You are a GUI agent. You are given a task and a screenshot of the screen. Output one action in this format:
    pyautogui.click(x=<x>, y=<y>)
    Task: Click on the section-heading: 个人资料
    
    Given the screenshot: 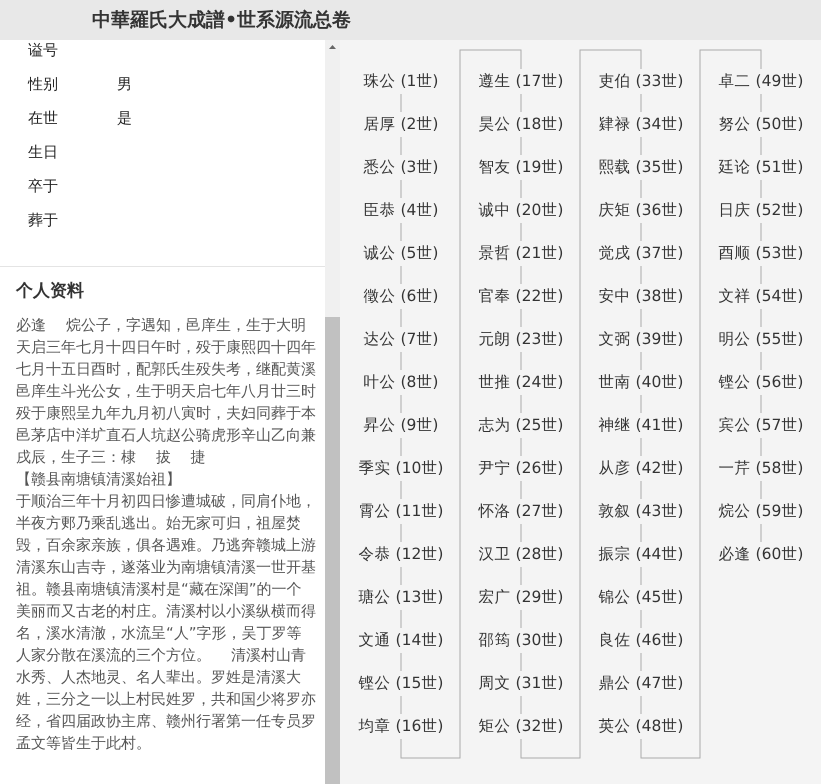 What is the action you would take?
    pyautogui.click(x=50, y=291)
    